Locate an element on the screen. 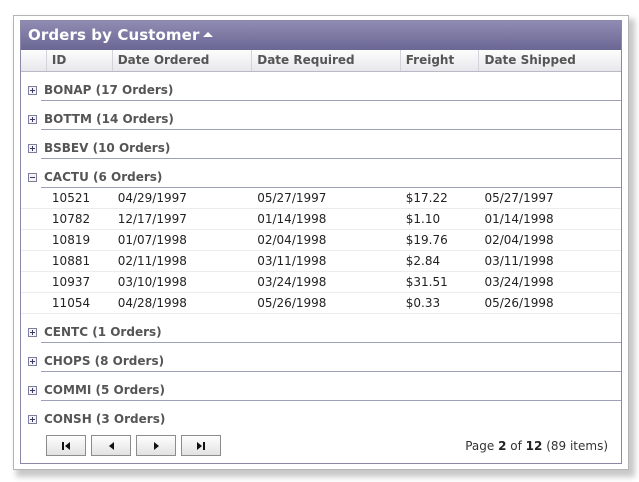 Image resolution: width=639 pixels, height=482 pixels. column-header-date-required: Date Required is located at coordinates (326, 60).